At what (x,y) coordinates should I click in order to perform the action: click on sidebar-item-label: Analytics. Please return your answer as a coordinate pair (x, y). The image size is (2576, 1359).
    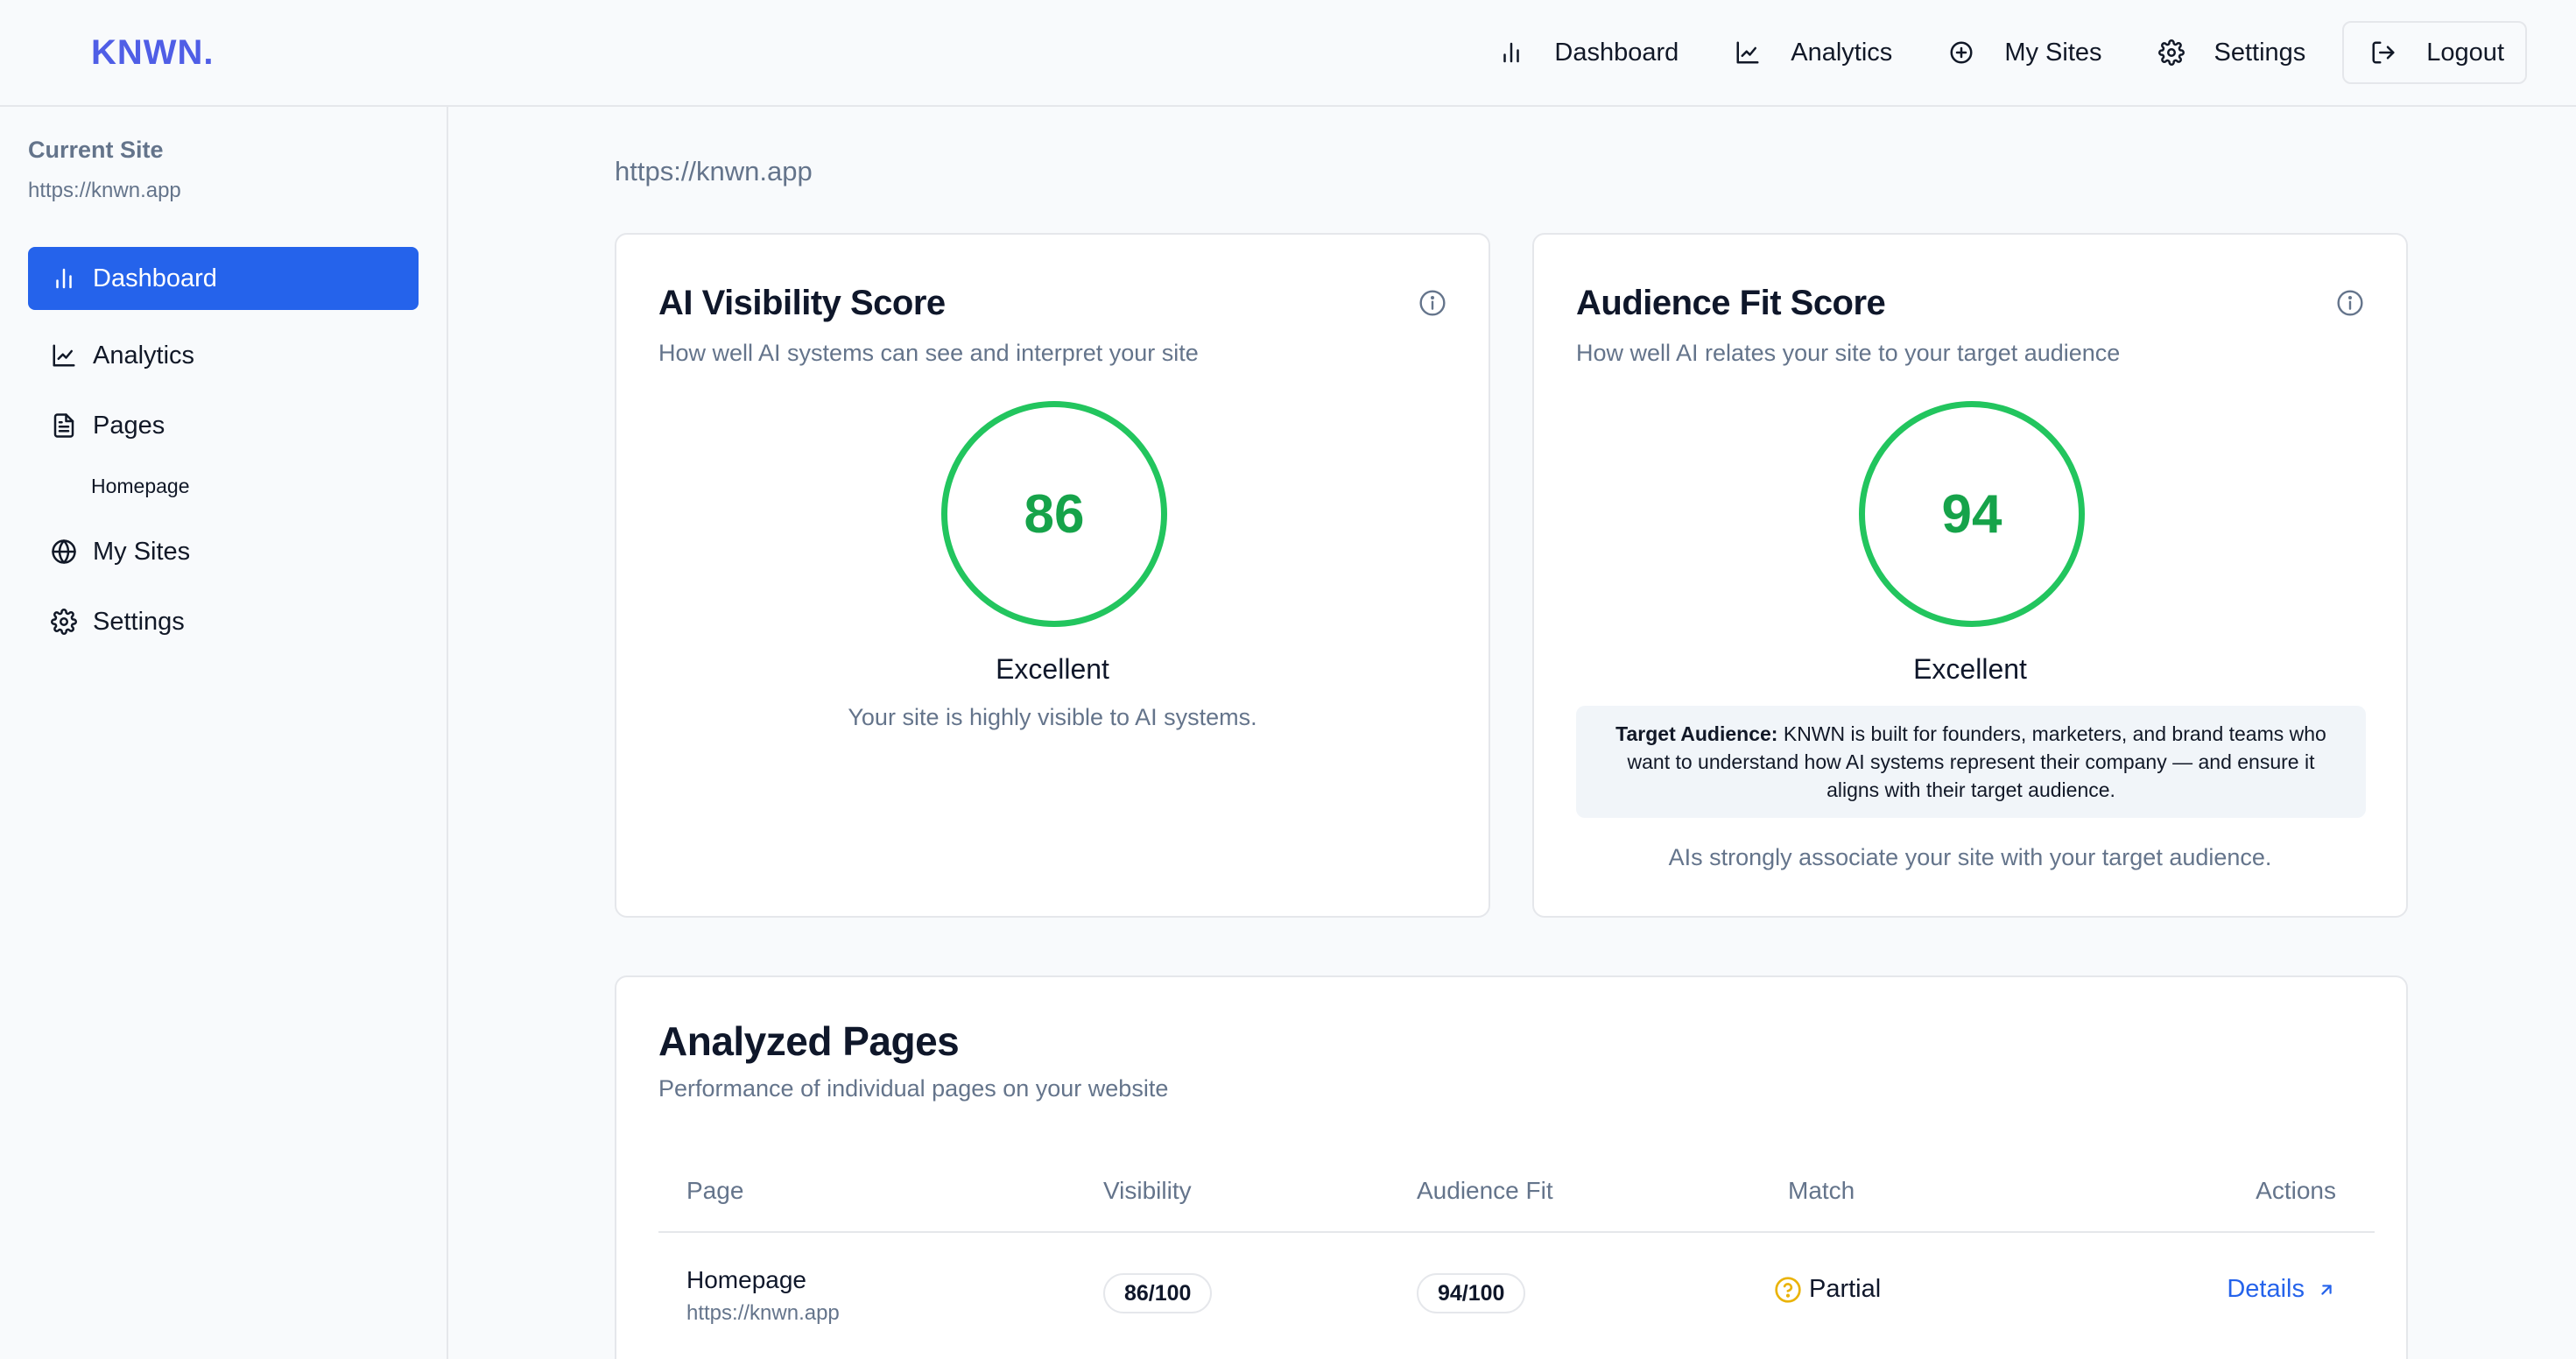
    Looking at the image, I should click on (144, 355).